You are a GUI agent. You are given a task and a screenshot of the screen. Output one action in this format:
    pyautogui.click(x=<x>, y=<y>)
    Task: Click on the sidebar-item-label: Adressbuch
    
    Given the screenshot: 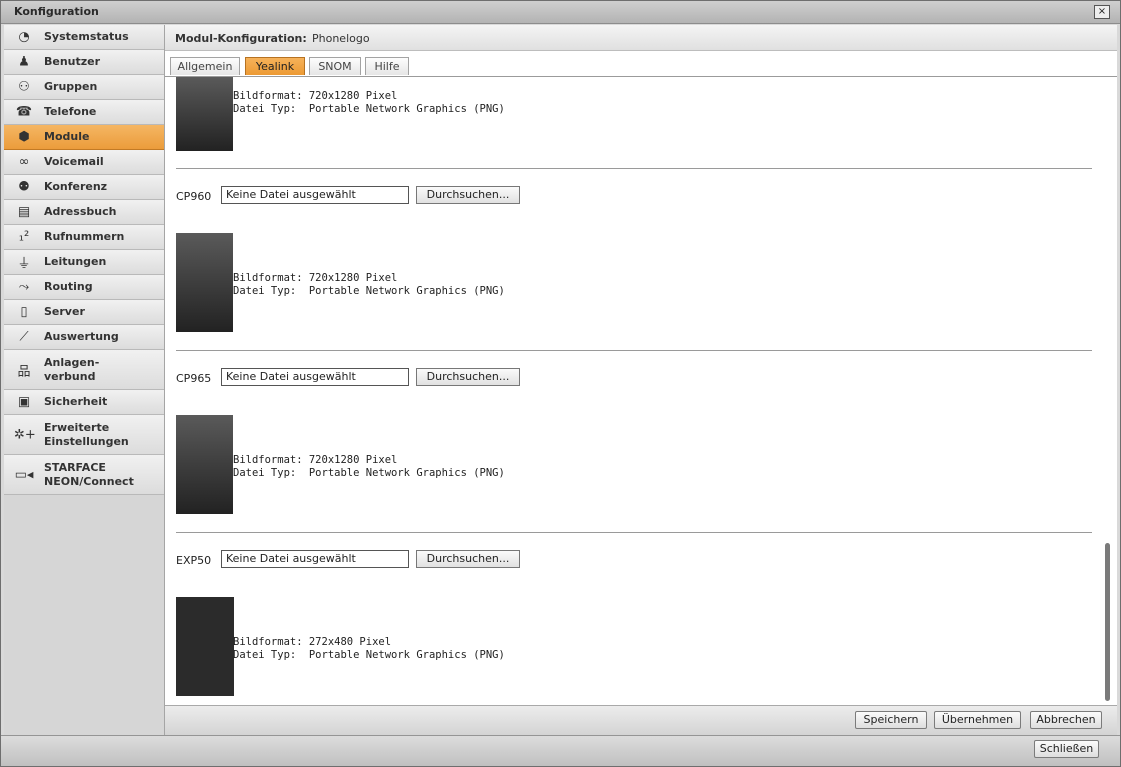 What is the action you would take?
    pyautogui.click(x=80, y=211)
    